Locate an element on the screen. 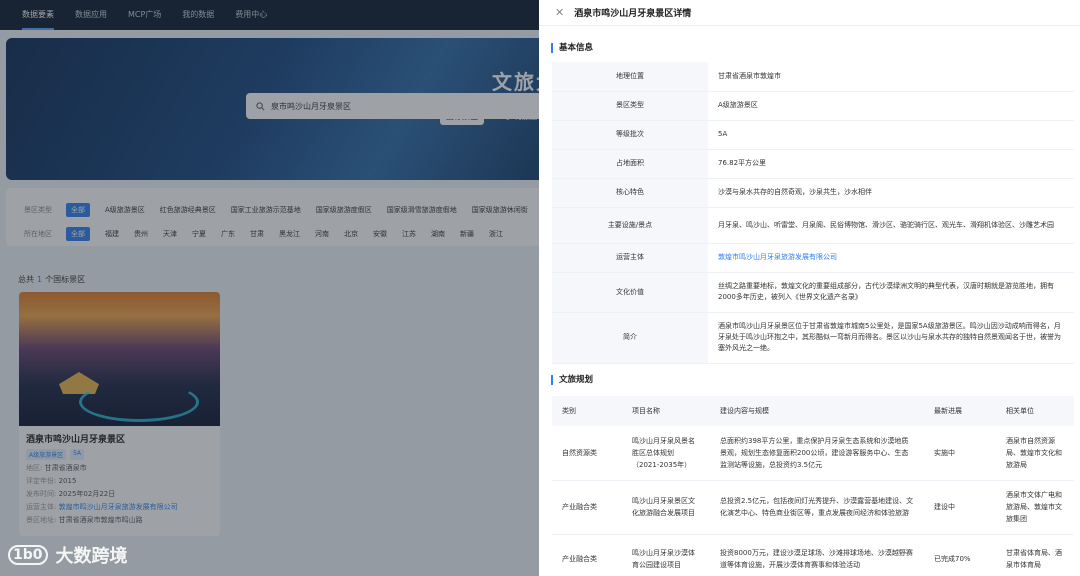 Image resolution: width=1080 pixels, height=576 pixels. info-key: 简介 is located at coordinates (630, 338).